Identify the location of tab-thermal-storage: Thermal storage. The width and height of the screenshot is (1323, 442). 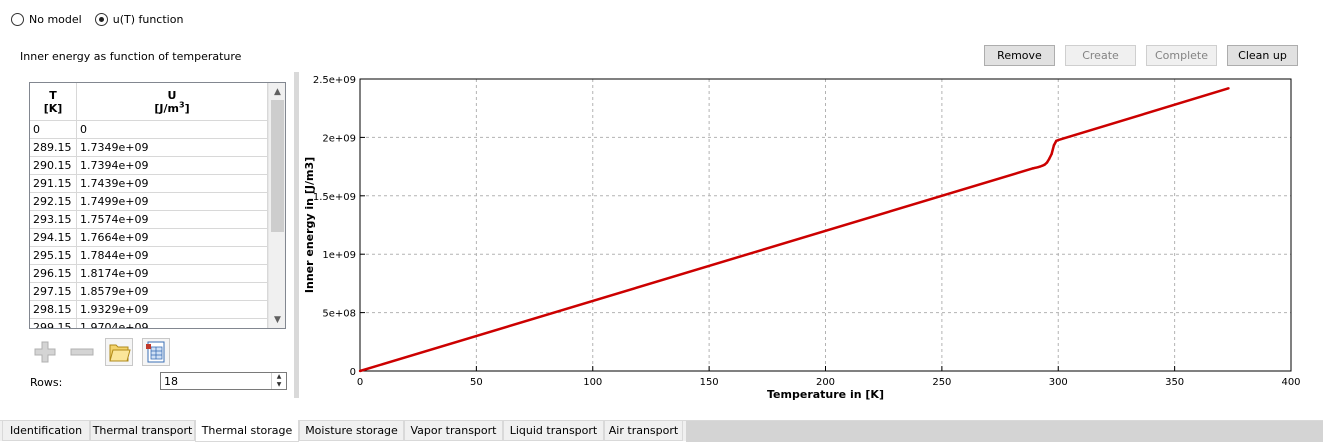
(247, 431).